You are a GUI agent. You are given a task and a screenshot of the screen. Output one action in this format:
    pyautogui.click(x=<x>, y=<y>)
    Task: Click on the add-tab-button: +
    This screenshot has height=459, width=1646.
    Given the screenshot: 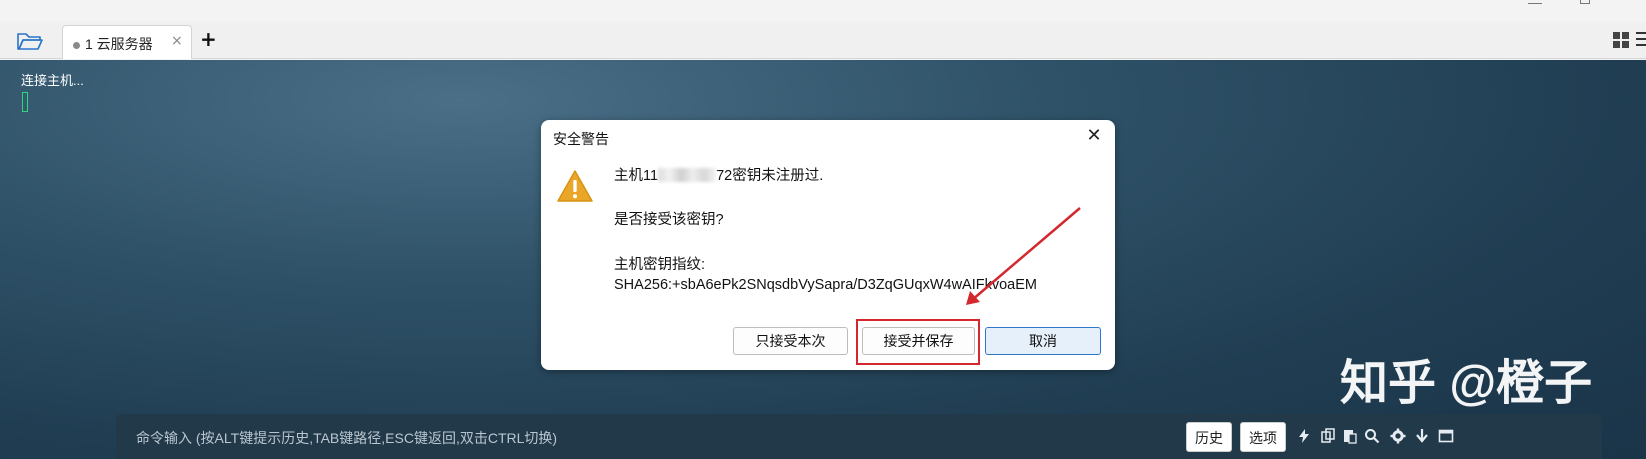 What is the action you would take?
    pyautogui.click(x=208, y=39)
    